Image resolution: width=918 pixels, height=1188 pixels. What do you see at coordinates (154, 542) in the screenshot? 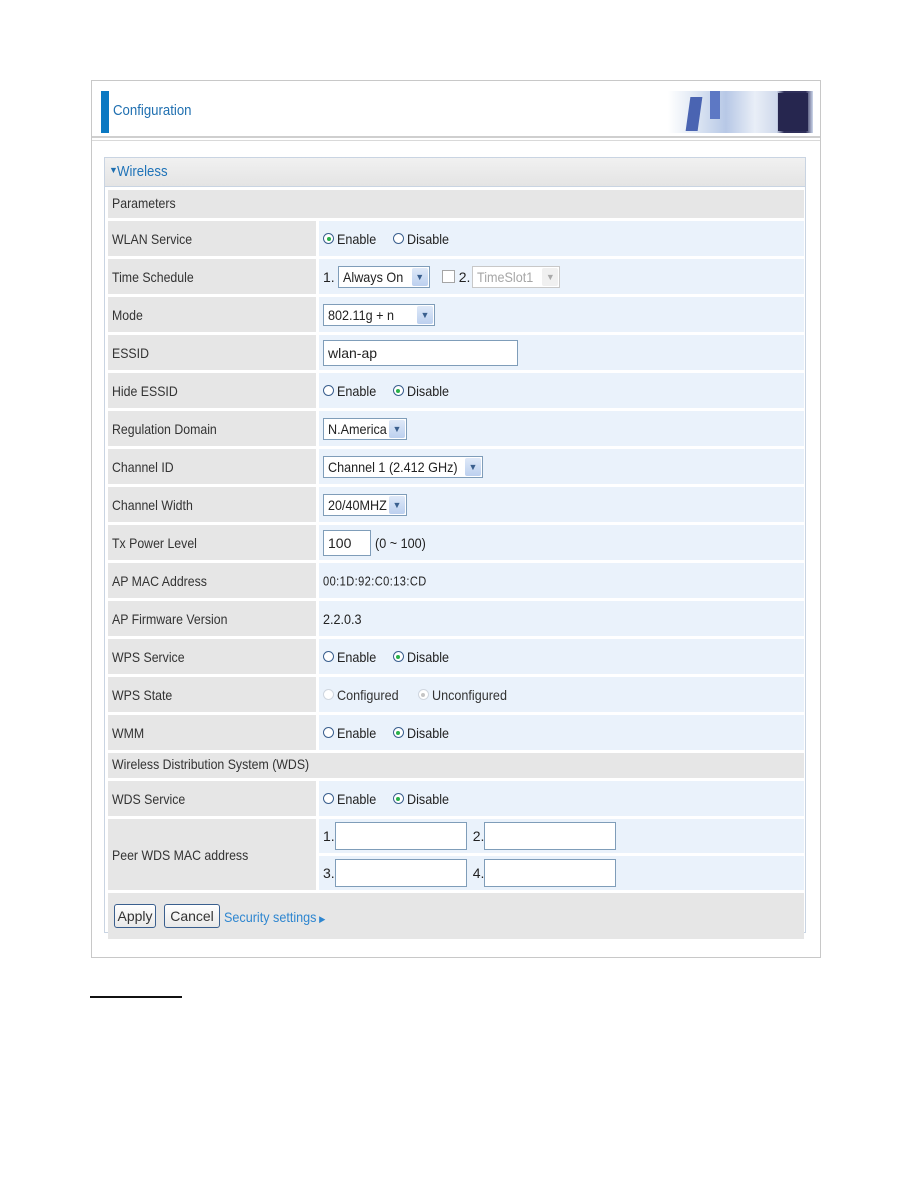
I see `tx-power-label: Tx Power Level` at bounding box center [154, 542].